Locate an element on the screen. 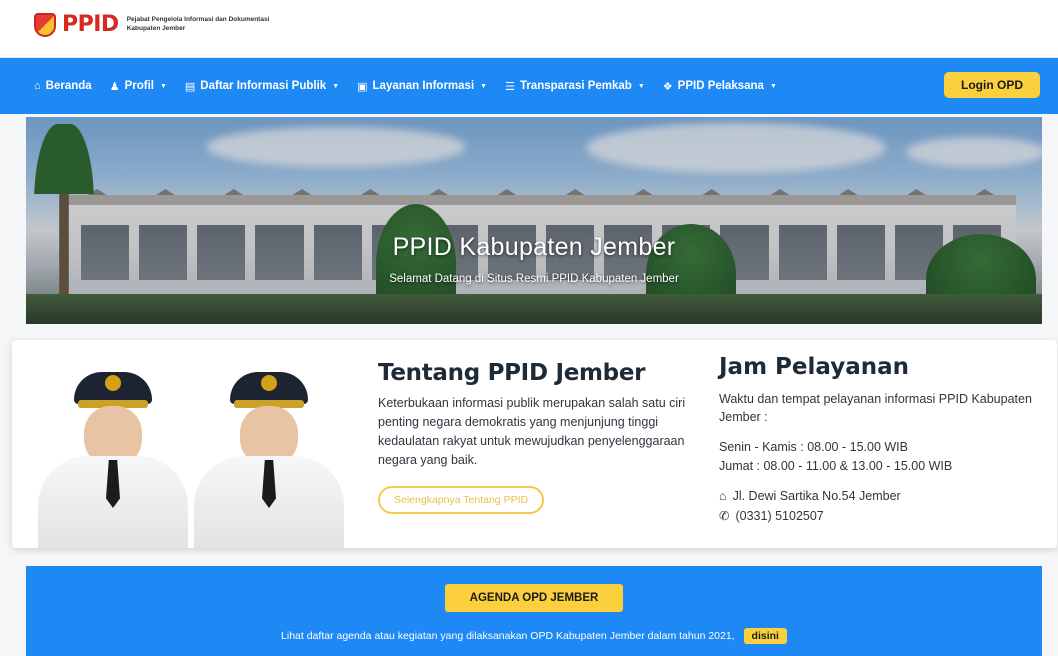 This screenshot has height=656, width=1058. nav-daftar-informasi-label: Daftar Informasi Publik is located at coordinates (263, 86).